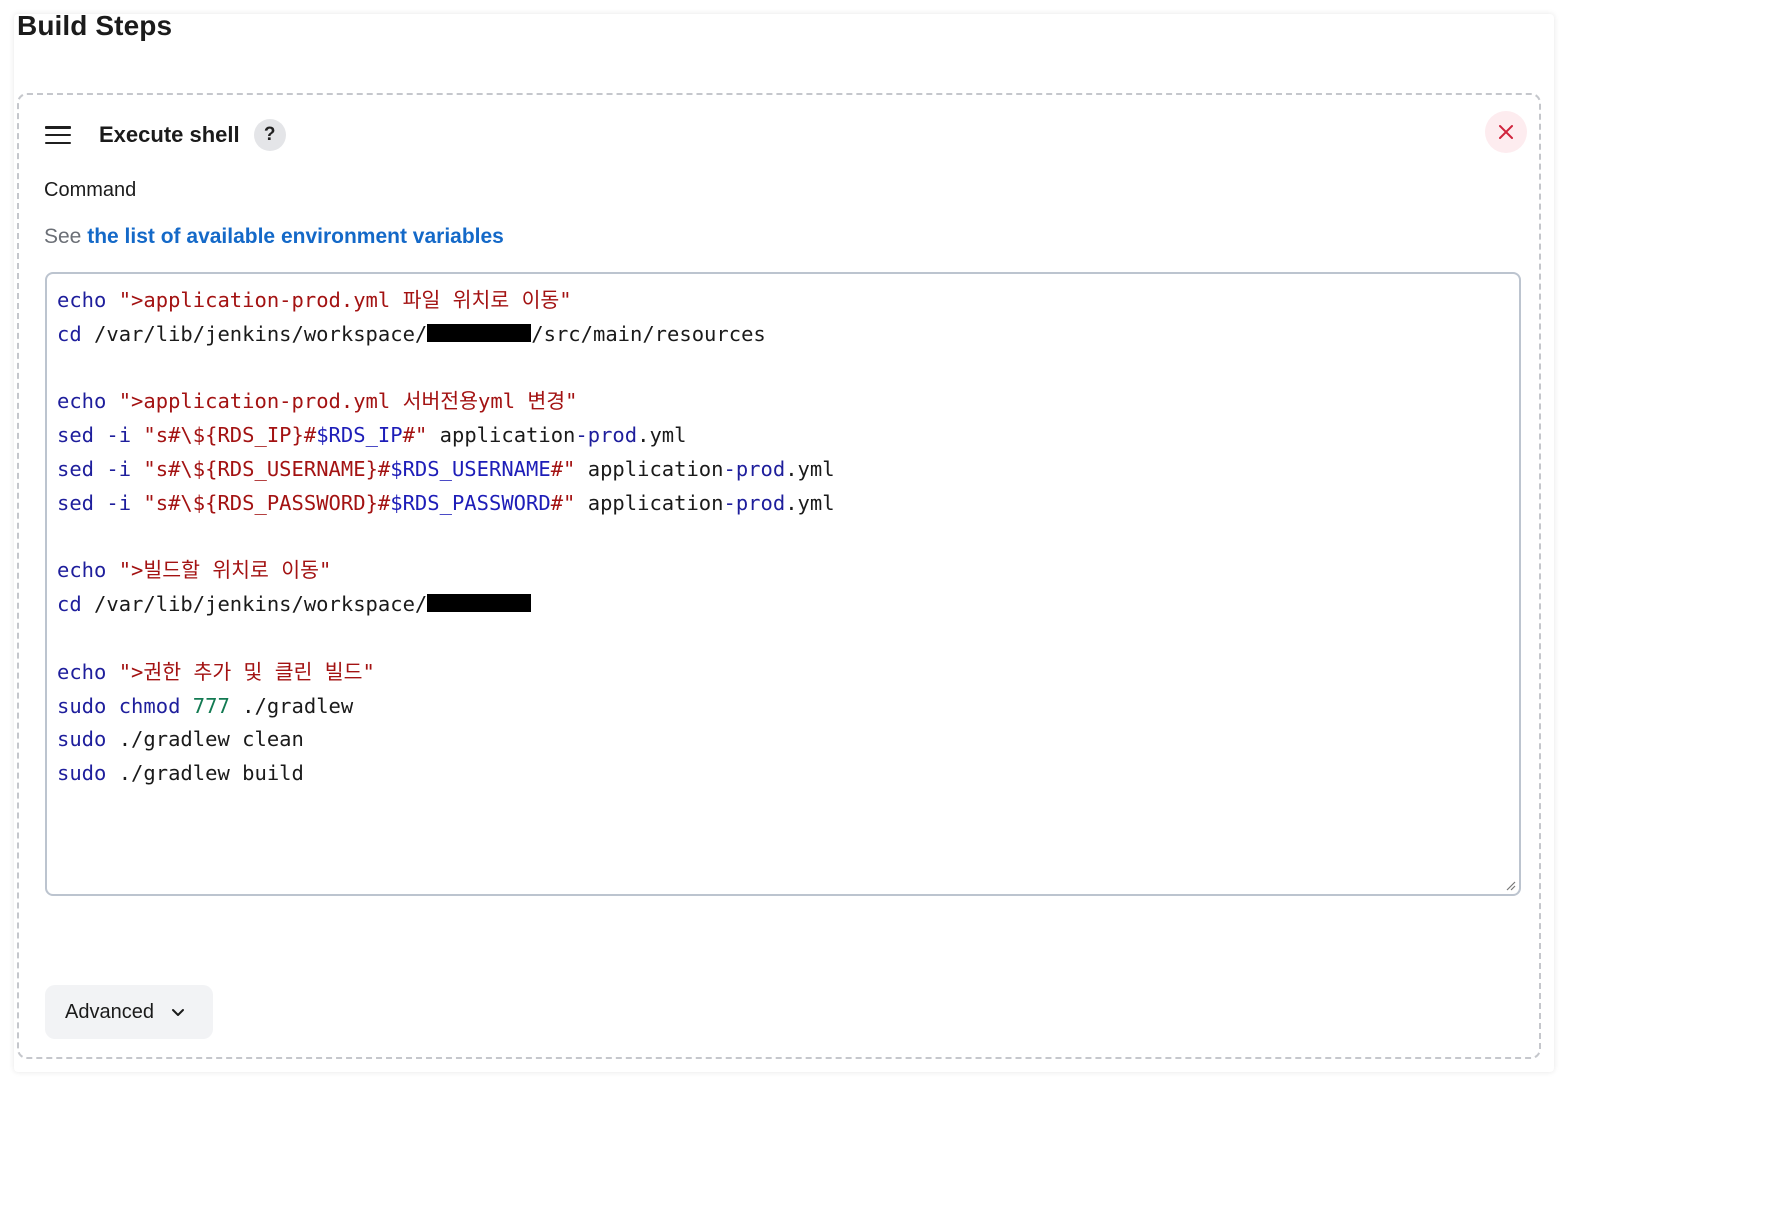  What do you see at coordinates (345, 300) in the screenshot?
I see `code-token: ">application-prod.yml 파일 위치로 이동"` at bounding box center [345, 300].